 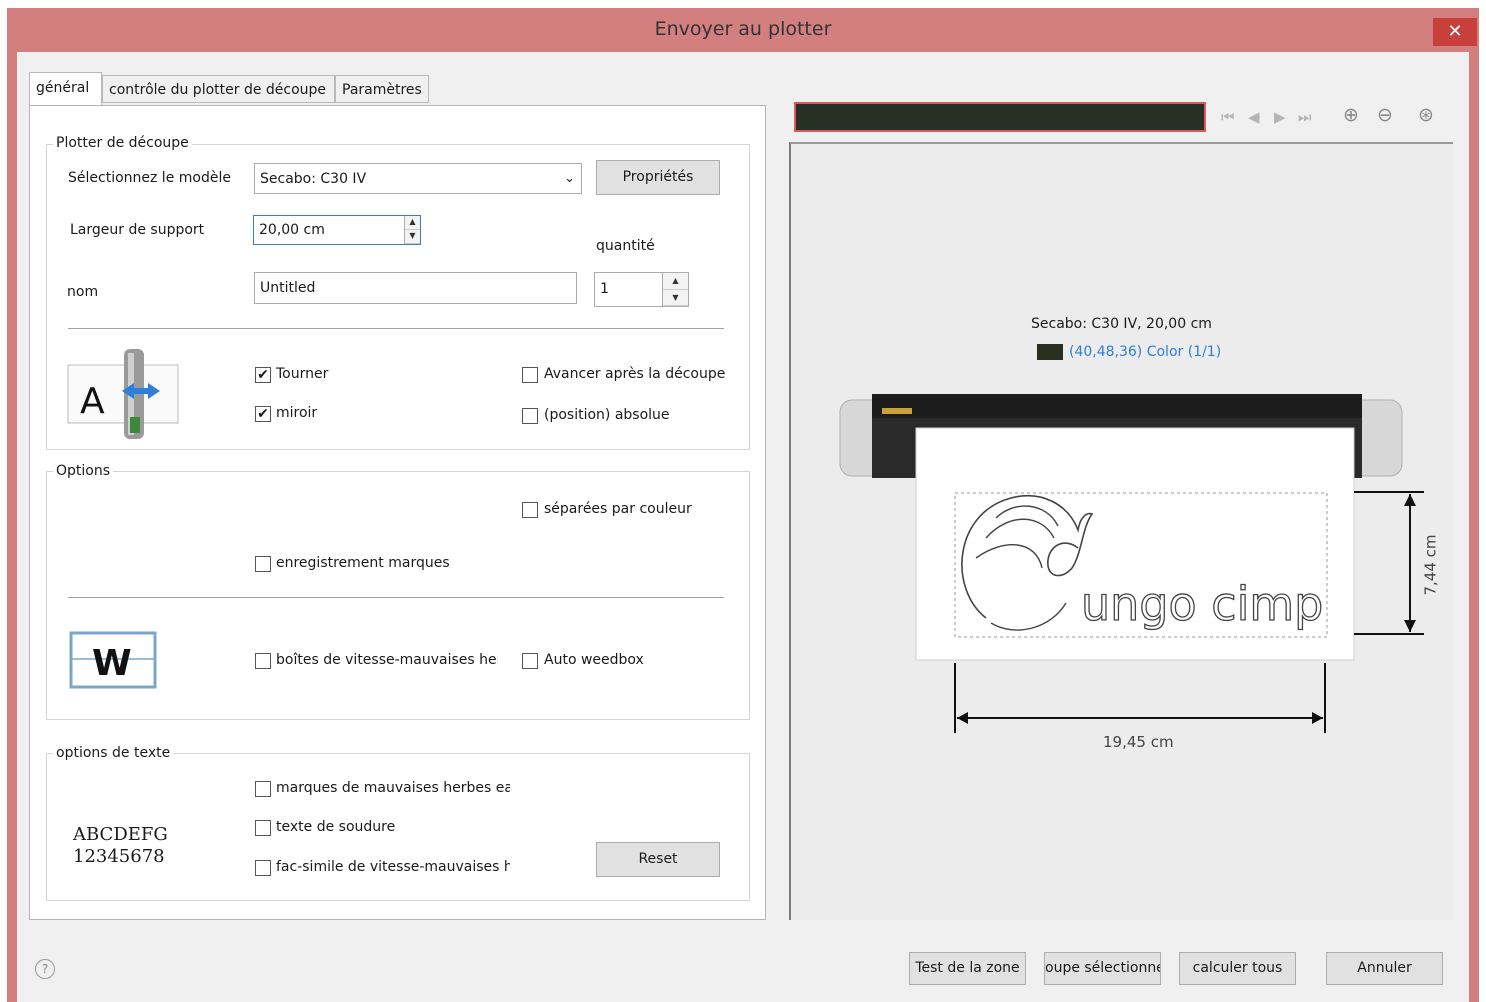 What do you see at coordinates (263, 375) in the screenshot?
I see `rotate-checkbox: ✔` at bounding box center [263, 375].